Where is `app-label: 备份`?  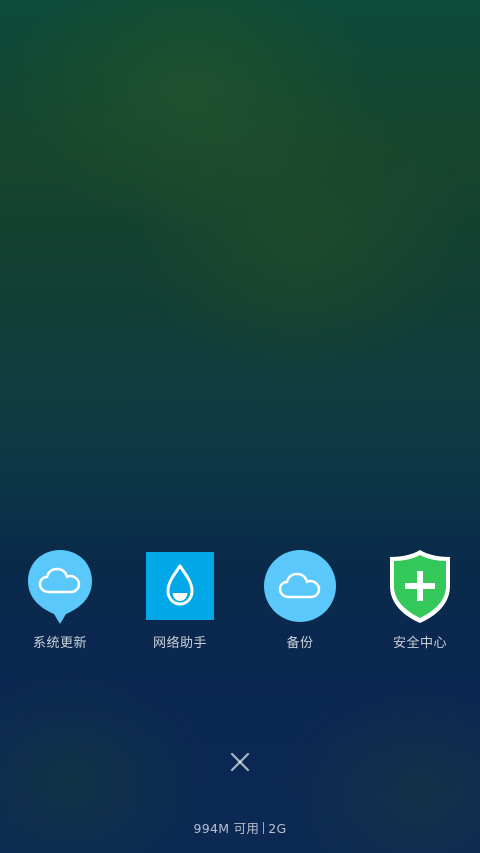 app-label: 备份 is located at coordinates (300, 643).